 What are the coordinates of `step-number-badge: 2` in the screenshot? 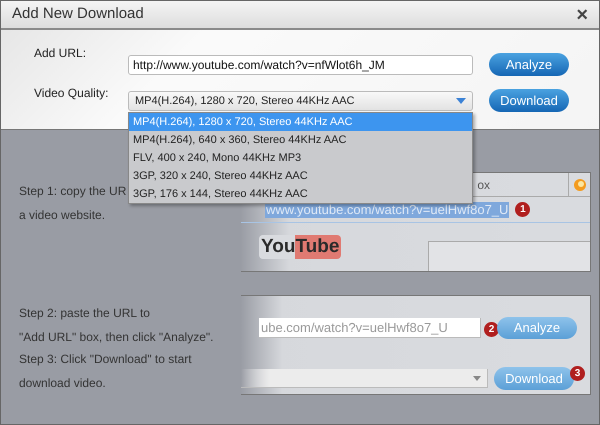 It's located at (491, 329).